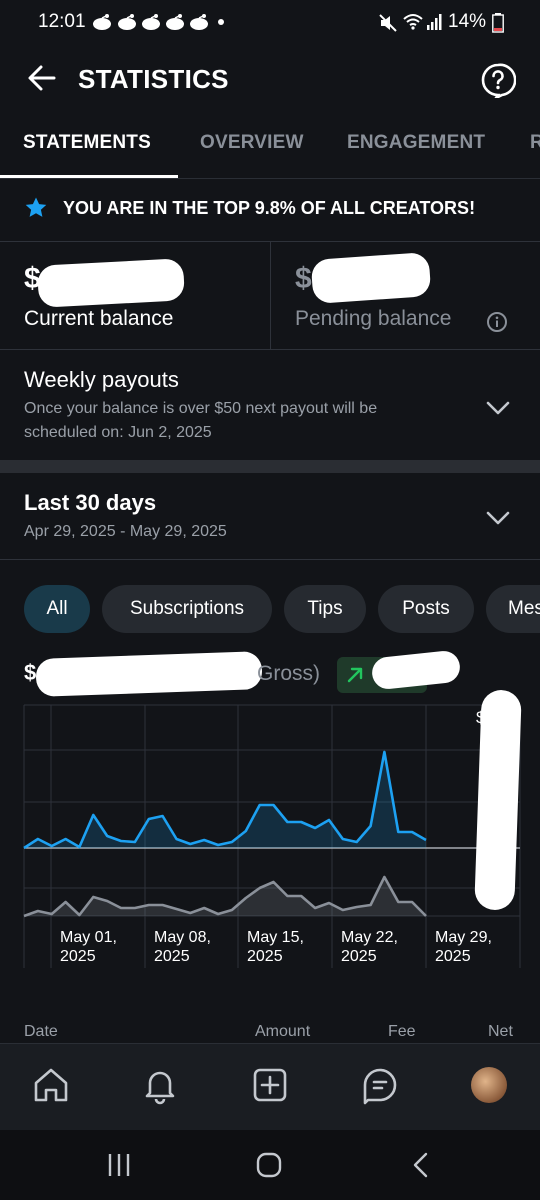  I want to click on more-notifications-dot, so click(221, 22).